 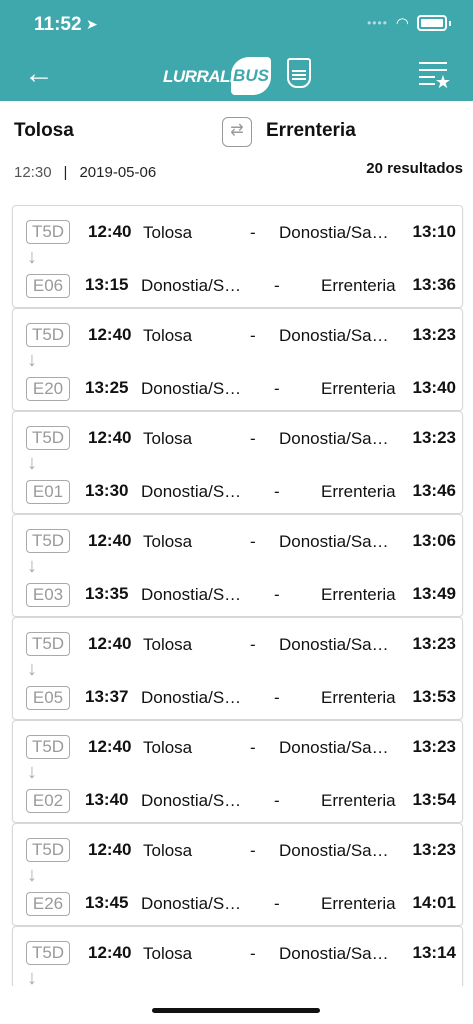 I want to click on arrival-time-second: 13:53, so click(x=434, y=696).